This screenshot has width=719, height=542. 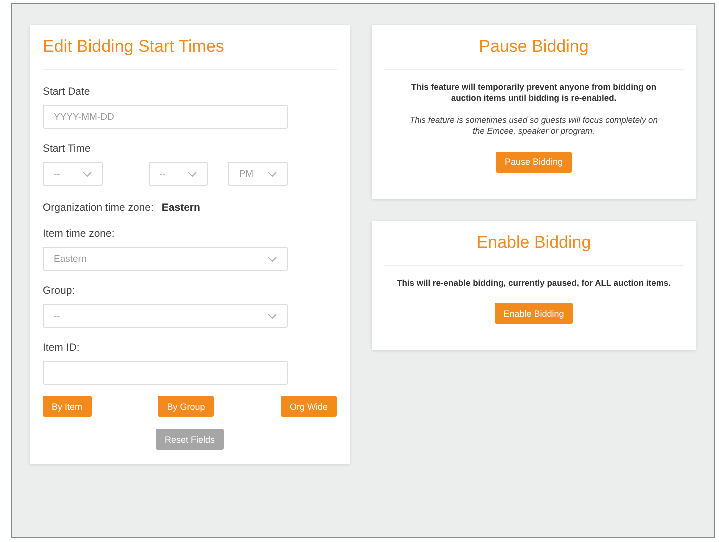 What do you see at coordinates (534, 242) in the screenshot?
I see `panel-title: Enable Bidding` at bounding box center [534, 242].